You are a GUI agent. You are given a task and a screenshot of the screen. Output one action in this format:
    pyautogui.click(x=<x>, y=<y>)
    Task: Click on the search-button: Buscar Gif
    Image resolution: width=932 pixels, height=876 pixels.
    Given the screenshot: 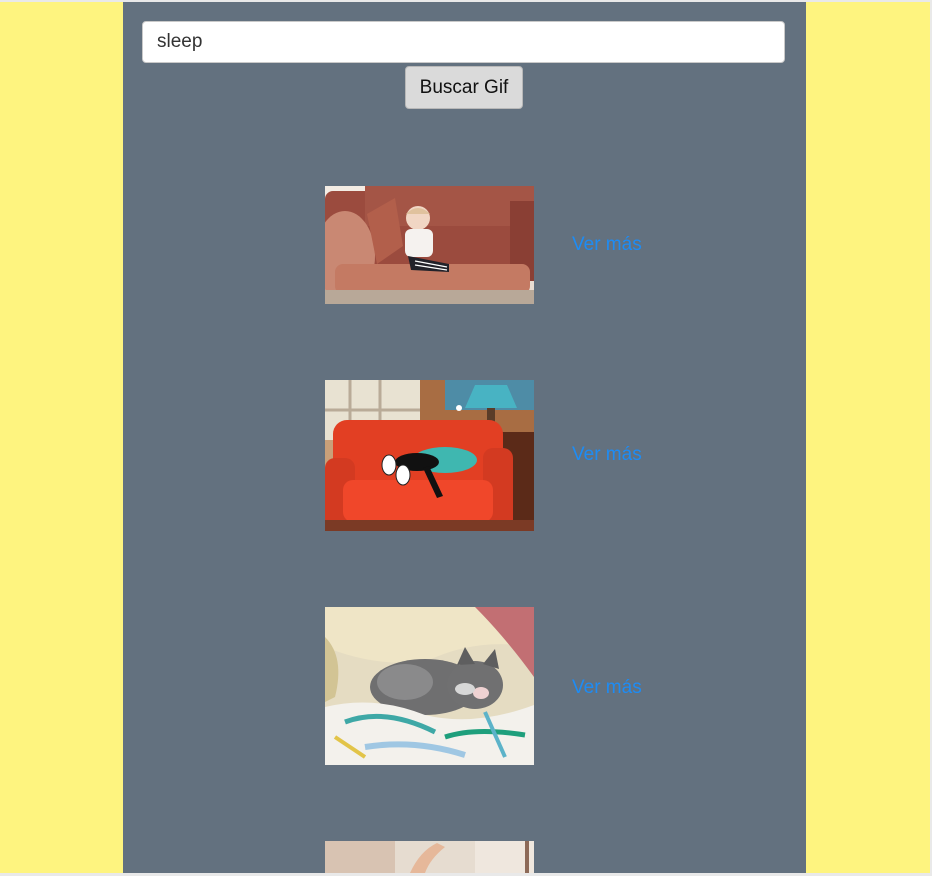 What is the action you would take?
    pyautogui.click(x=464, y=87)
    